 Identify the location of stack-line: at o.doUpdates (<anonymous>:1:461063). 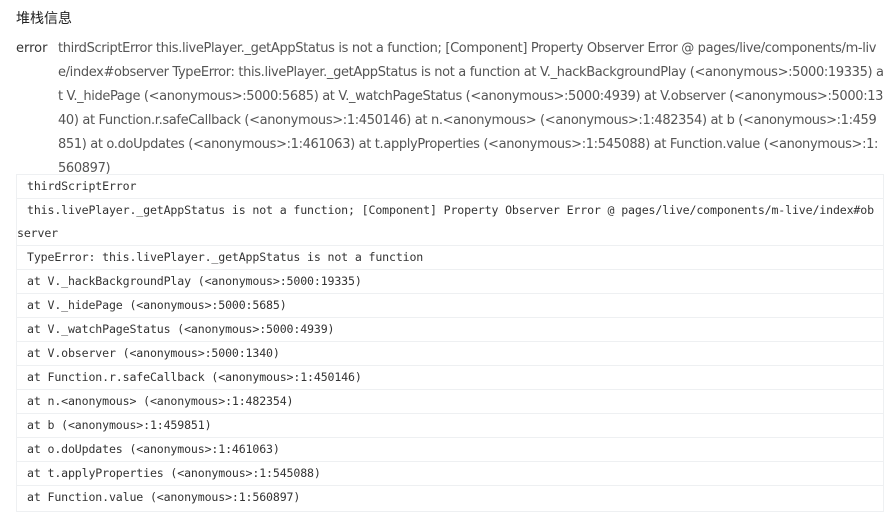
(450, 449).